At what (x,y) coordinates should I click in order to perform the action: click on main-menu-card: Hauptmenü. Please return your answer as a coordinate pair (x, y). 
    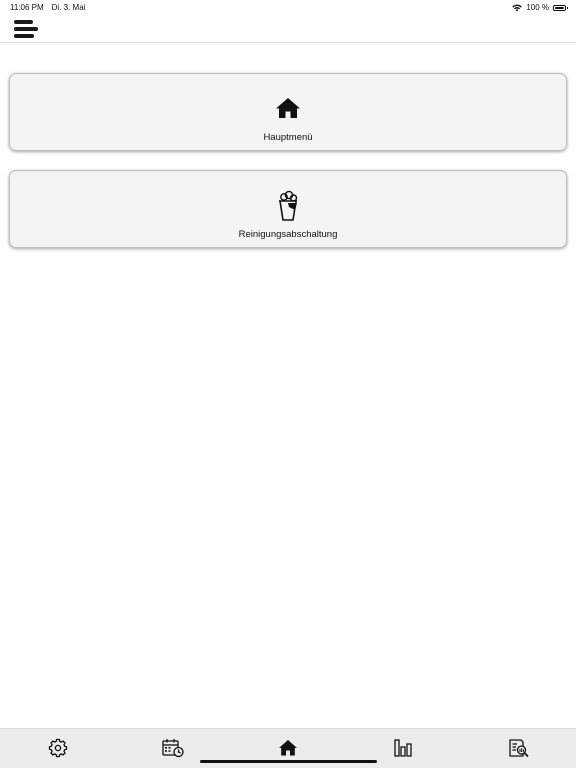
    Looking at the image, I should click on (288, 112).